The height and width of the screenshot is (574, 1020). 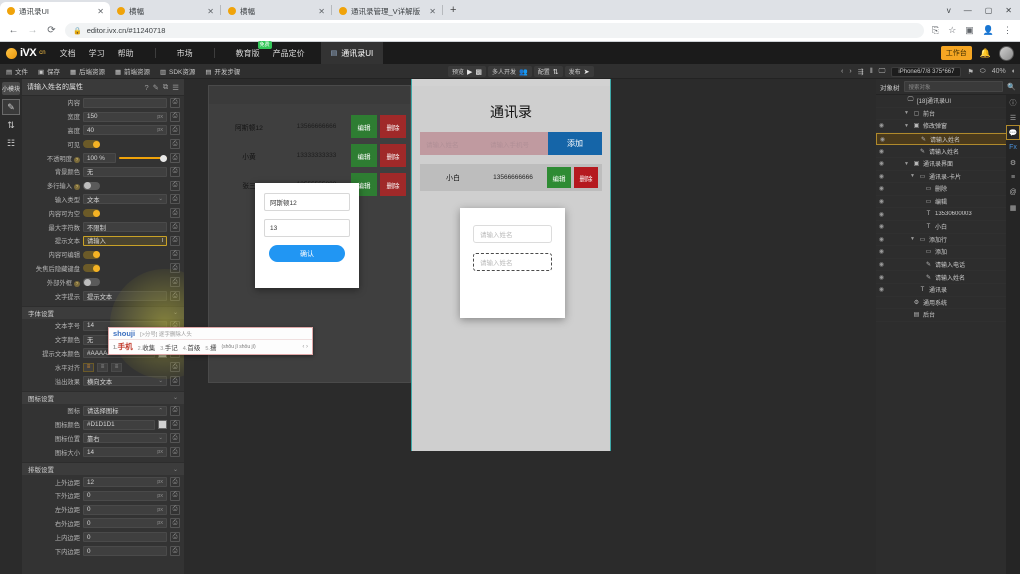 What do you see at coordinates (516, 143) in the screenshot?
I see `phone-input: 请输入手机号` at bounding box center [516, 143].